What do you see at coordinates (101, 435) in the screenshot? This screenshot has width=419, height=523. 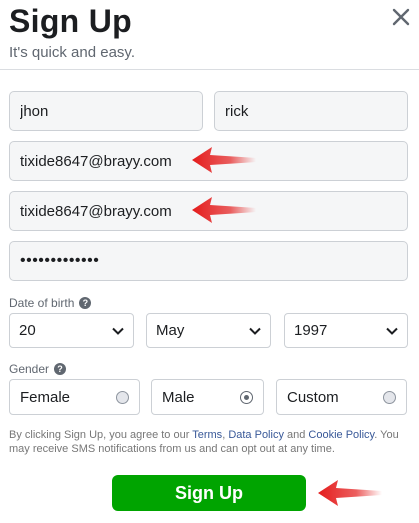 I see `terms-text-part: By clicking Sign Up, you agree to our` at bounding box center [101, 435].